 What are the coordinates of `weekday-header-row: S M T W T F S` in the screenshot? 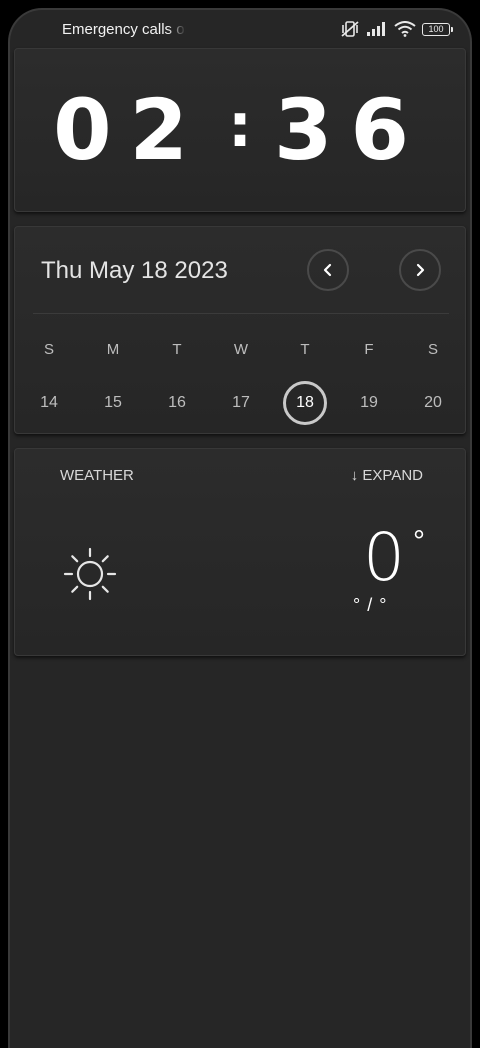 It's located at (241, 350).